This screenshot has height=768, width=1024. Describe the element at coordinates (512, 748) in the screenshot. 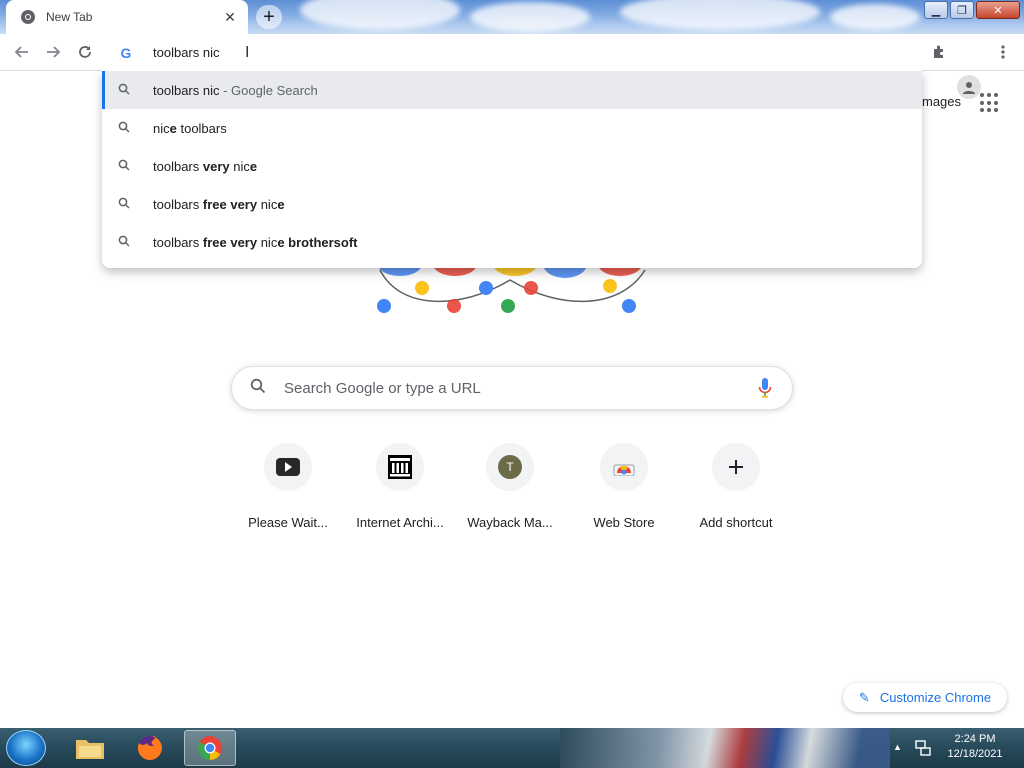

I see `taskbar: ▲ 2:24 PM 12/18/2021` at that location.